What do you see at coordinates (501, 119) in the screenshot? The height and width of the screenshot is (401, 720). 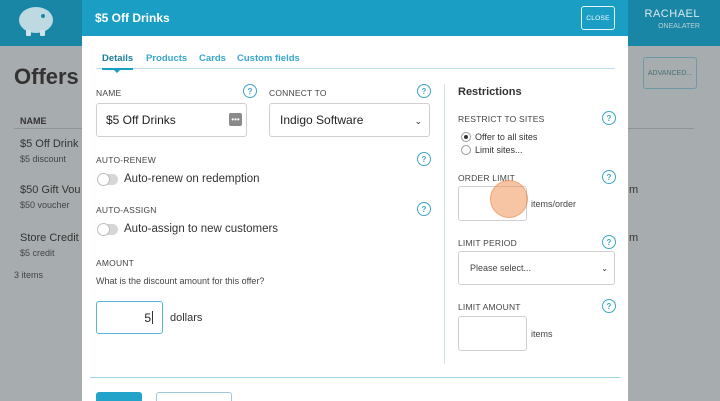 I see `restrict-sites-label: RESTRICT TO SITES` at bounding box center [501, 119].